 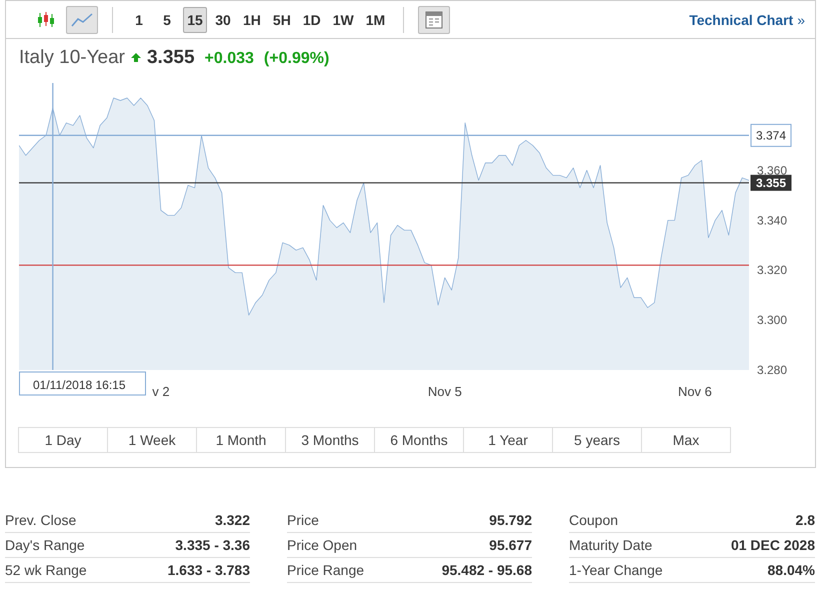 What do you see at coordinates (208, 570) in the screenshot?
I see `stat-value: 1.633 - 3.783` at bounding box center [208, 570].